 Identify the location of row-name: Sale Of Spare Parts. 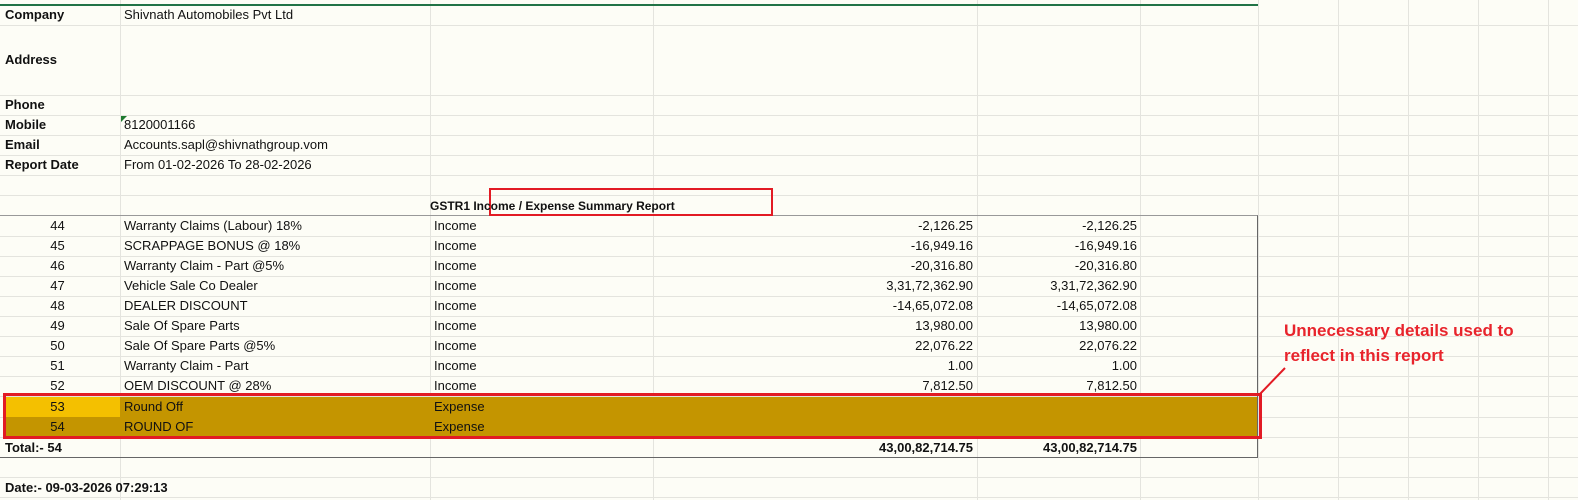
(274, 326).